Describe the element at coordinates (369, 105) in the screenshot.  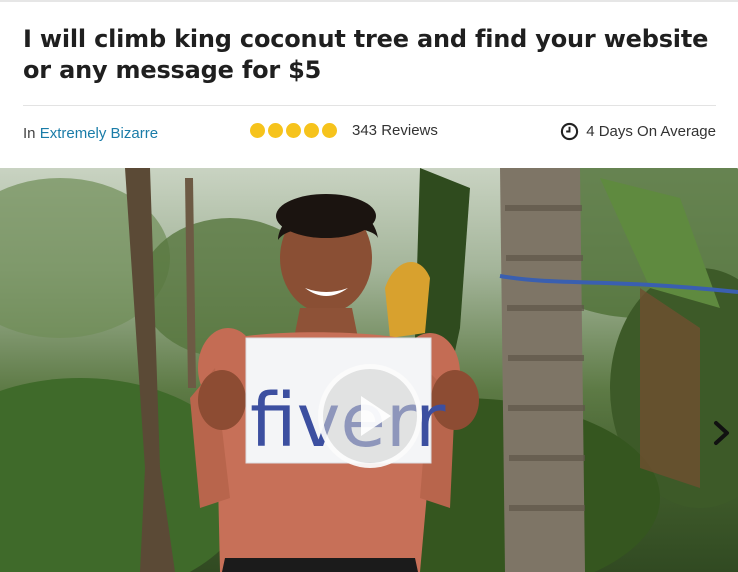
I see `title-divider` at that location.